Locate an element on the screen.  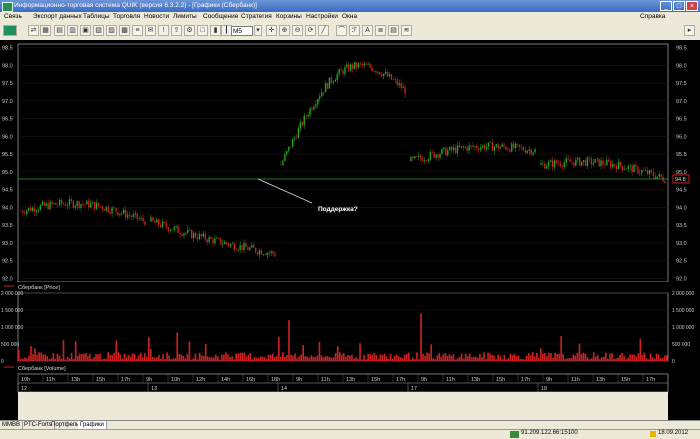
status-date: 18.09.2012 is located at coordinates (673, 433).